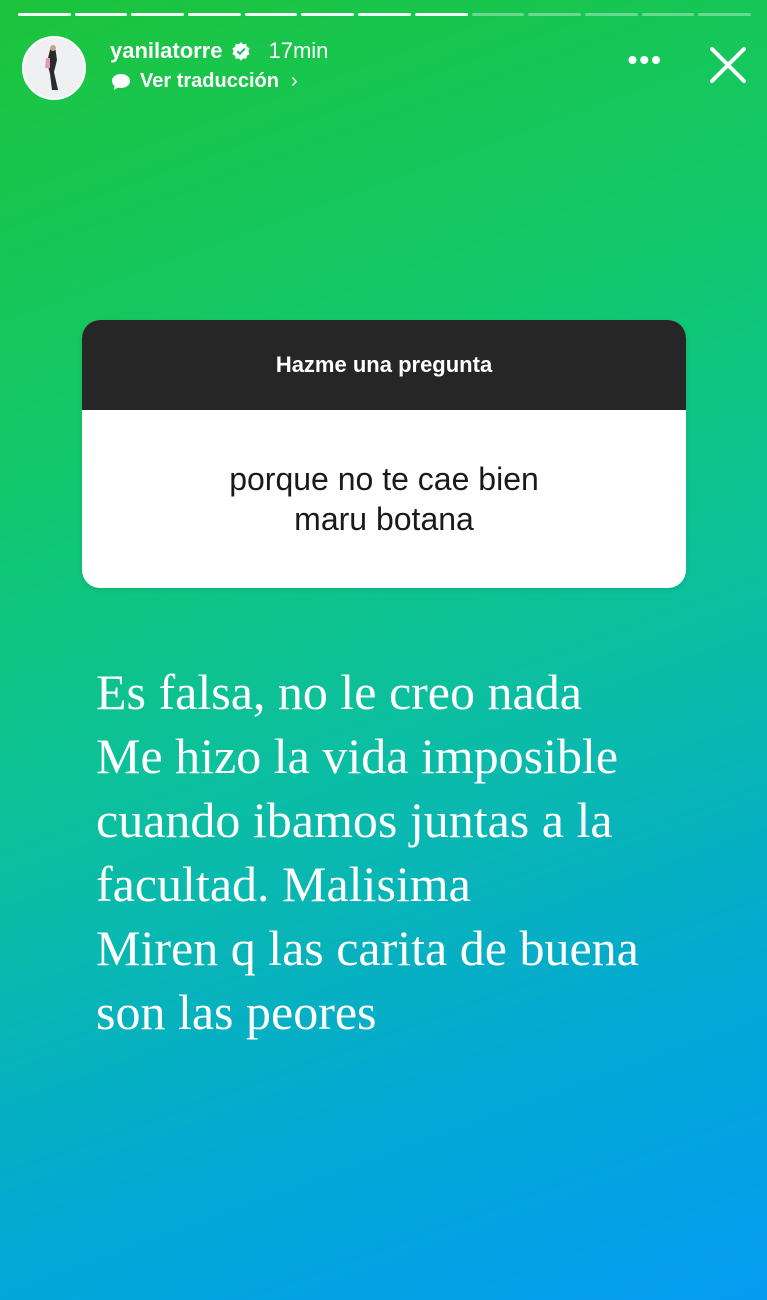  I want to click on see-translation-link: Ver traducción ›, so click(204, 81).